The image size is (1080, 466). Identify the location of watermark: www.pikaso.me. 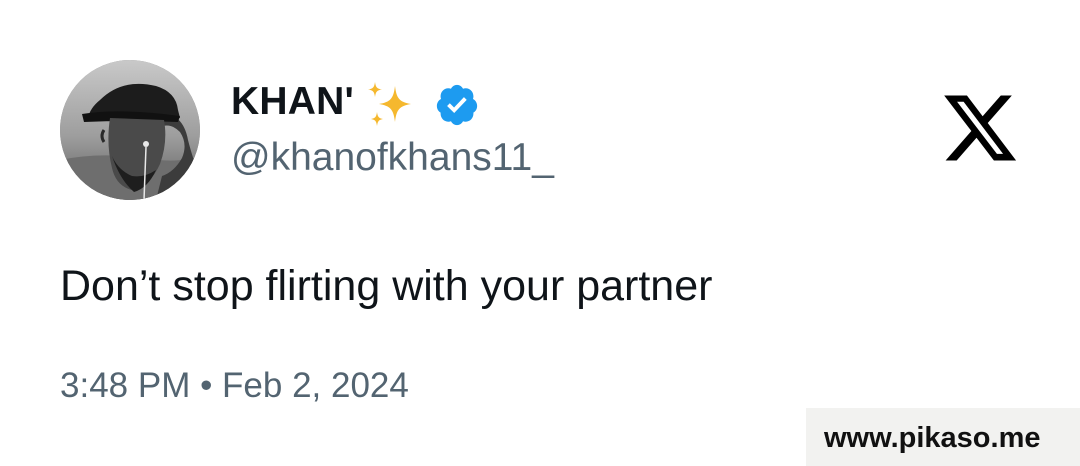
(943, 437).